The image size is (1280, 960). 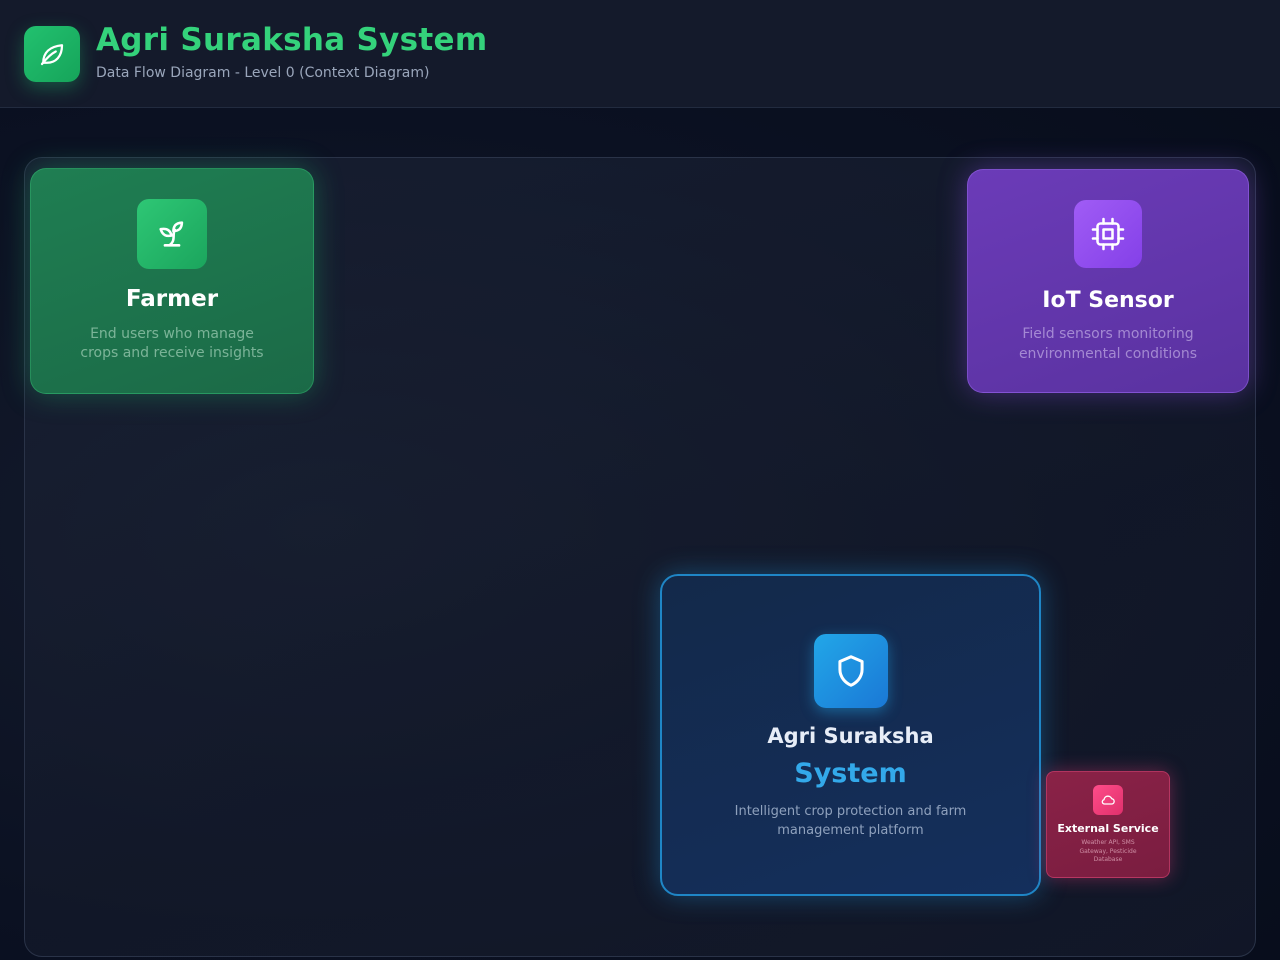 What do you see at coordinates (1108, 300) in the screenshot?
I see `iot-sensor-name: IoT Sensor` at bounding box center [1108, 300].